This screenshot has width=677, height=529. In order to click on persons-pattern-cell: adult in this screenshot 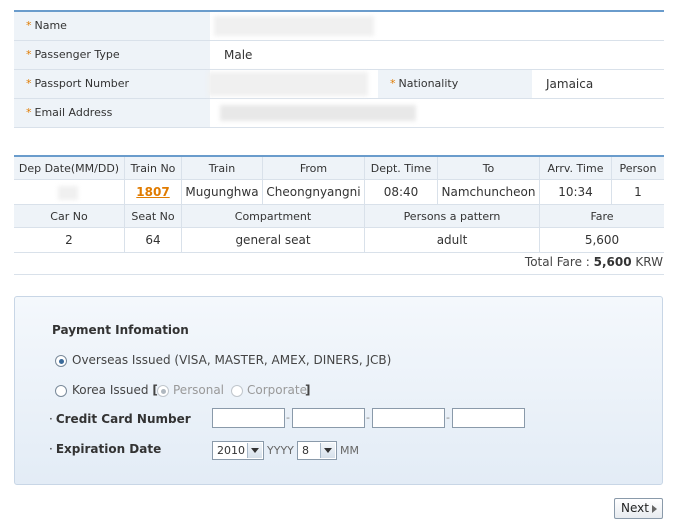, I will do `click(452, 240)`.